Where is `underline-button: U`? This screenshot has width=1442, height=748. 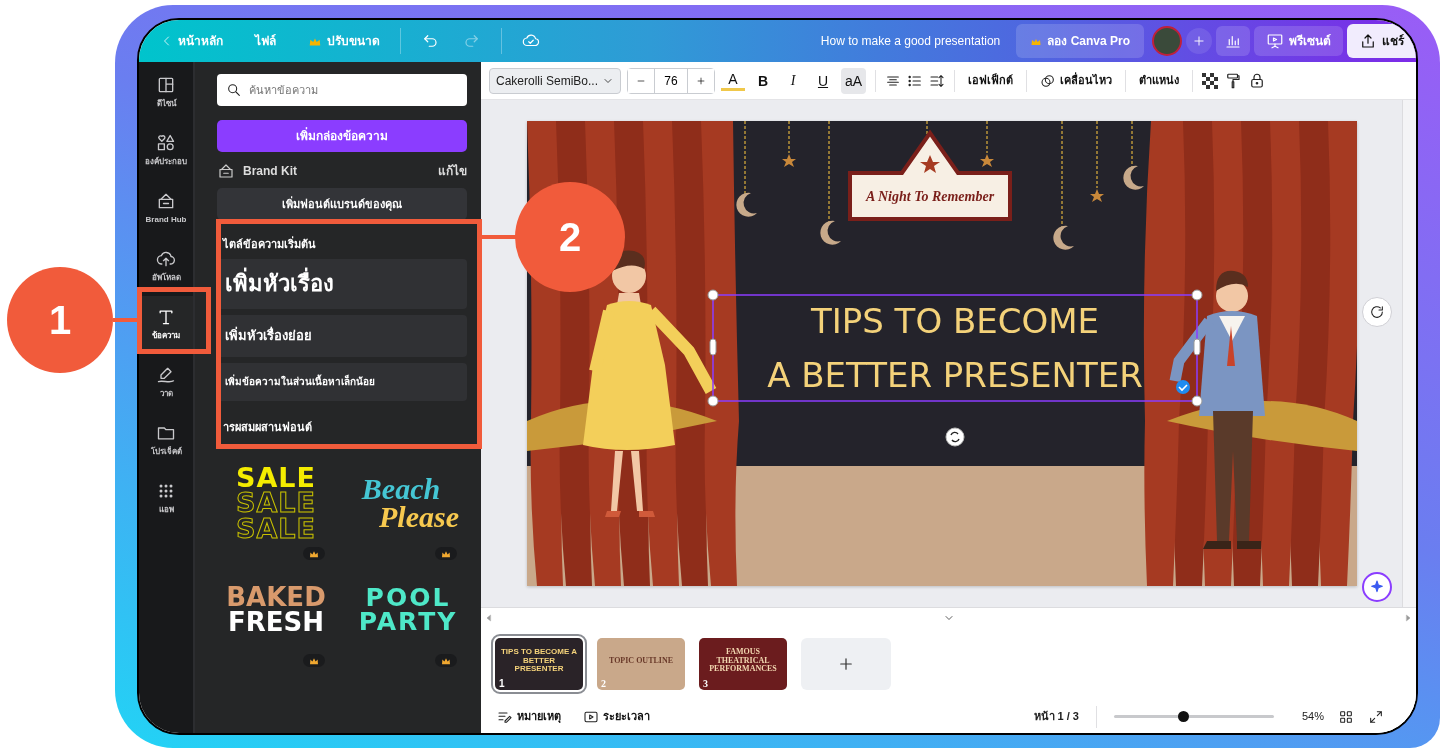 underline-button: U is located at coordinates (823, 80).